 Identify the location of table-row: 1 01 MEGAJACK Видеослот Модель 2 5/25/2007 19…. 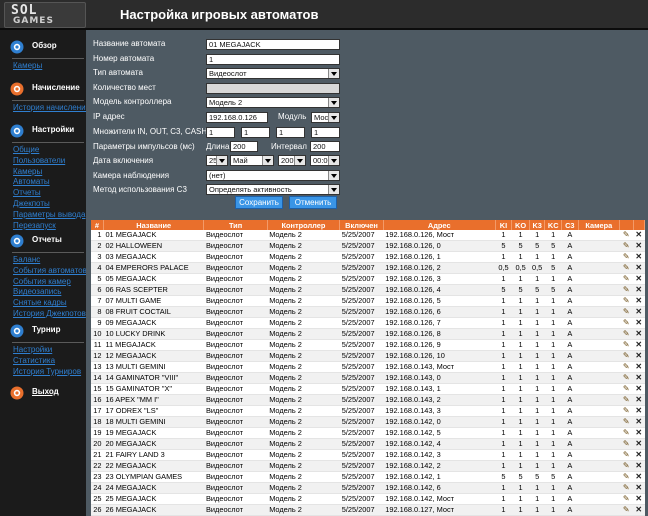
(368, 236).